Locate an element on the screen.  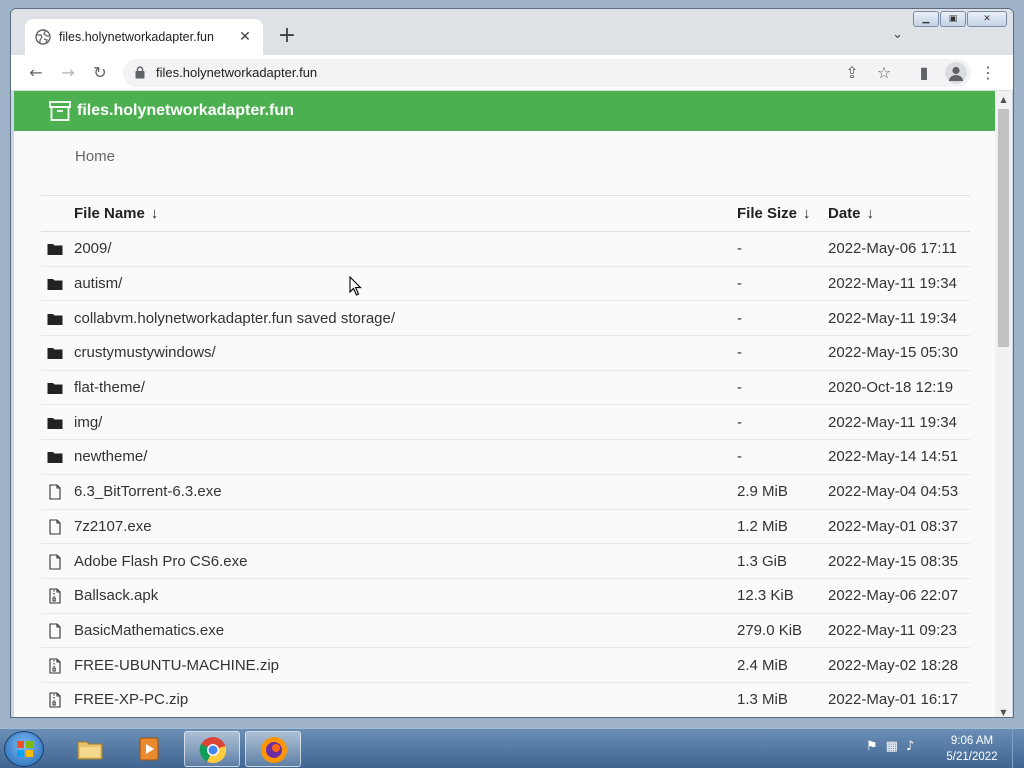
file-size-header: File Size ↓ is located at coordinates (782, 213).